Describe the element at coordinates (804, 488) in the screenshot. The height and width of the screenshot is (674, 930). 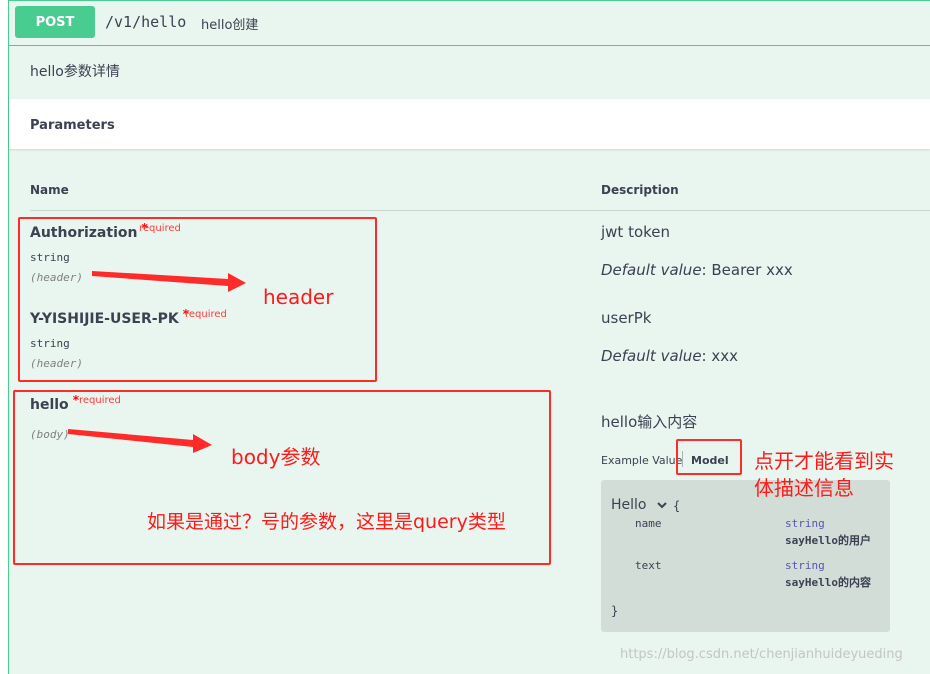
I see `annotation-model-note-2: 体描述信息` at that location.